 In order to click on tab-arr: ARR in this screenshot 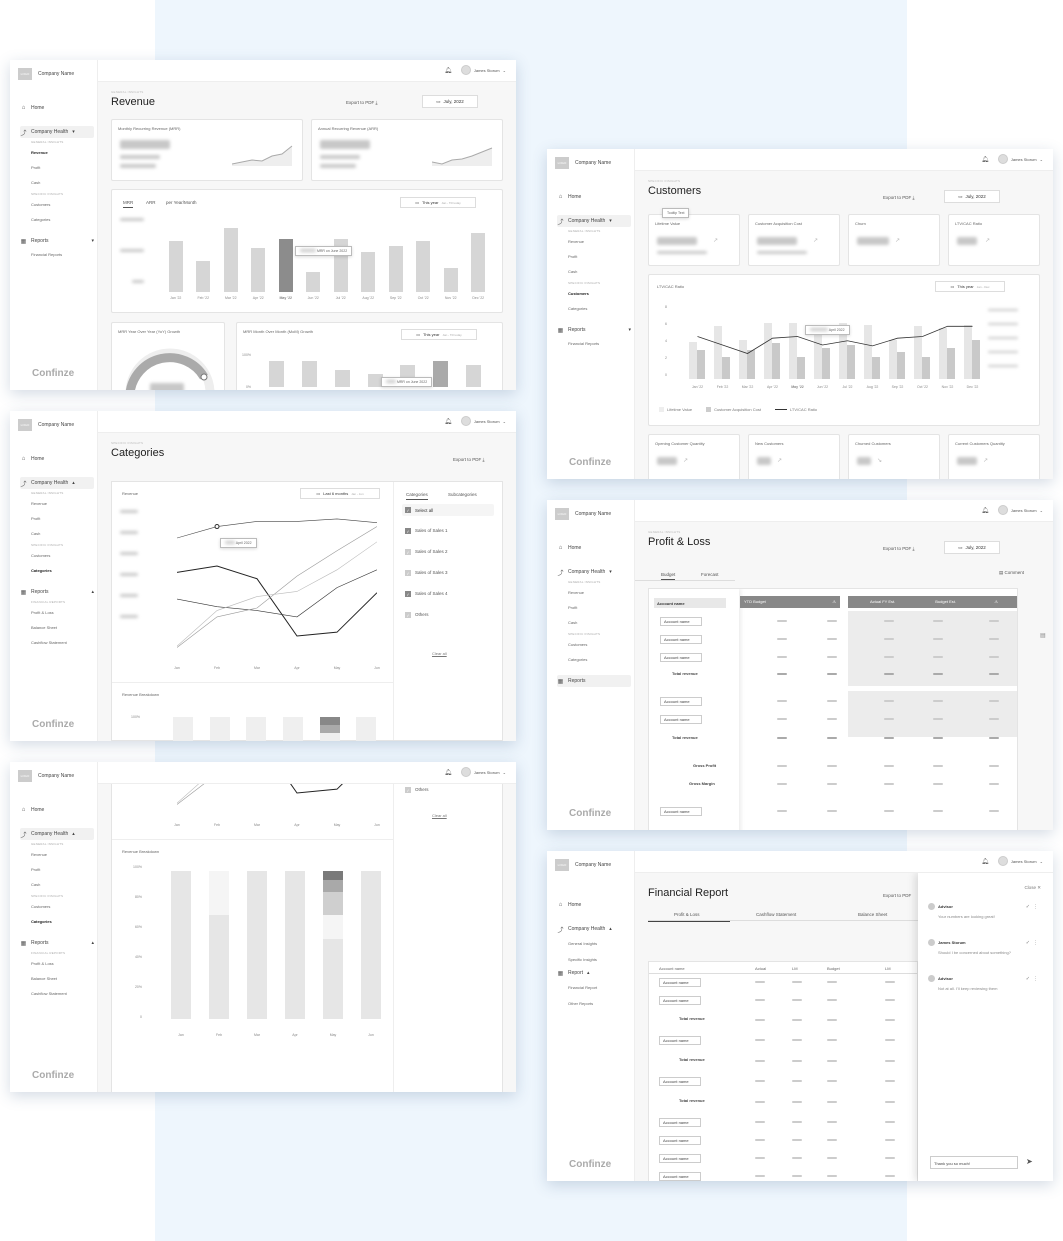, I will do `click(151, 202)`.